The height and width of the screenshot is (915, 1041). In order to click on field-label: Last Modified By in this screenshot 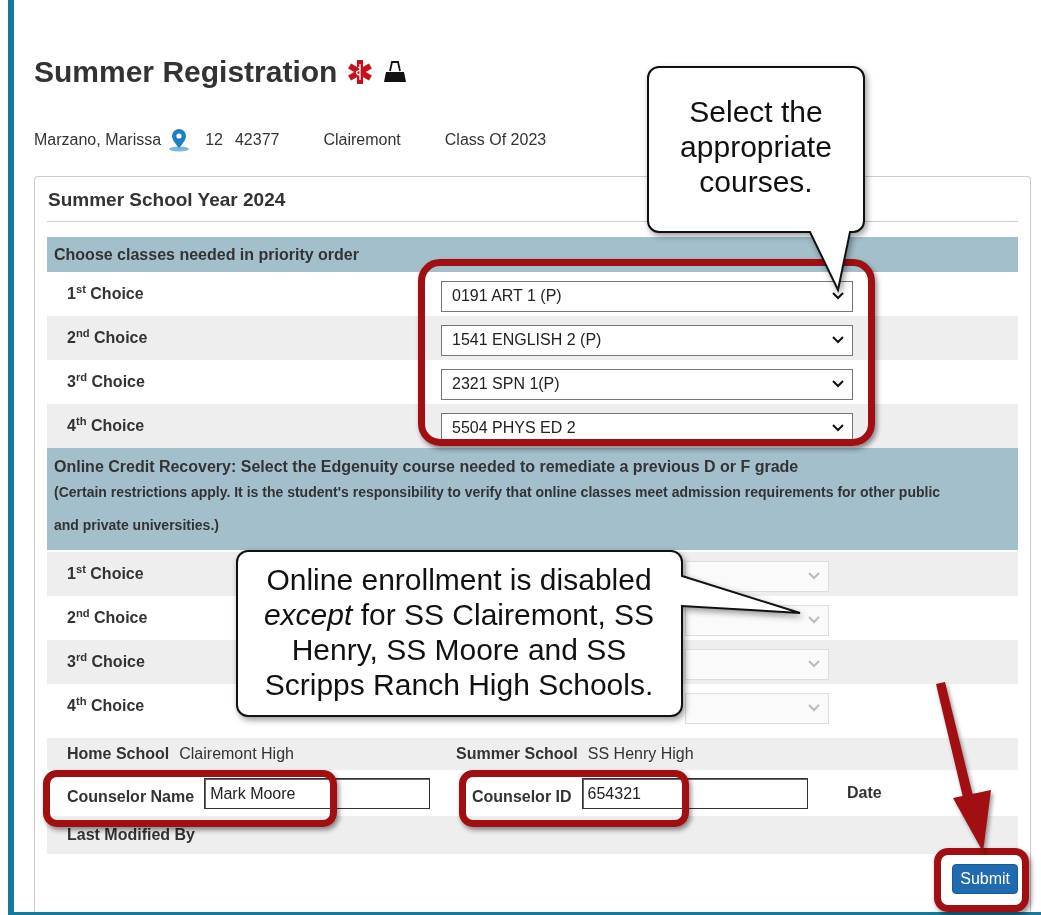, I will do `click(131, 835)`.